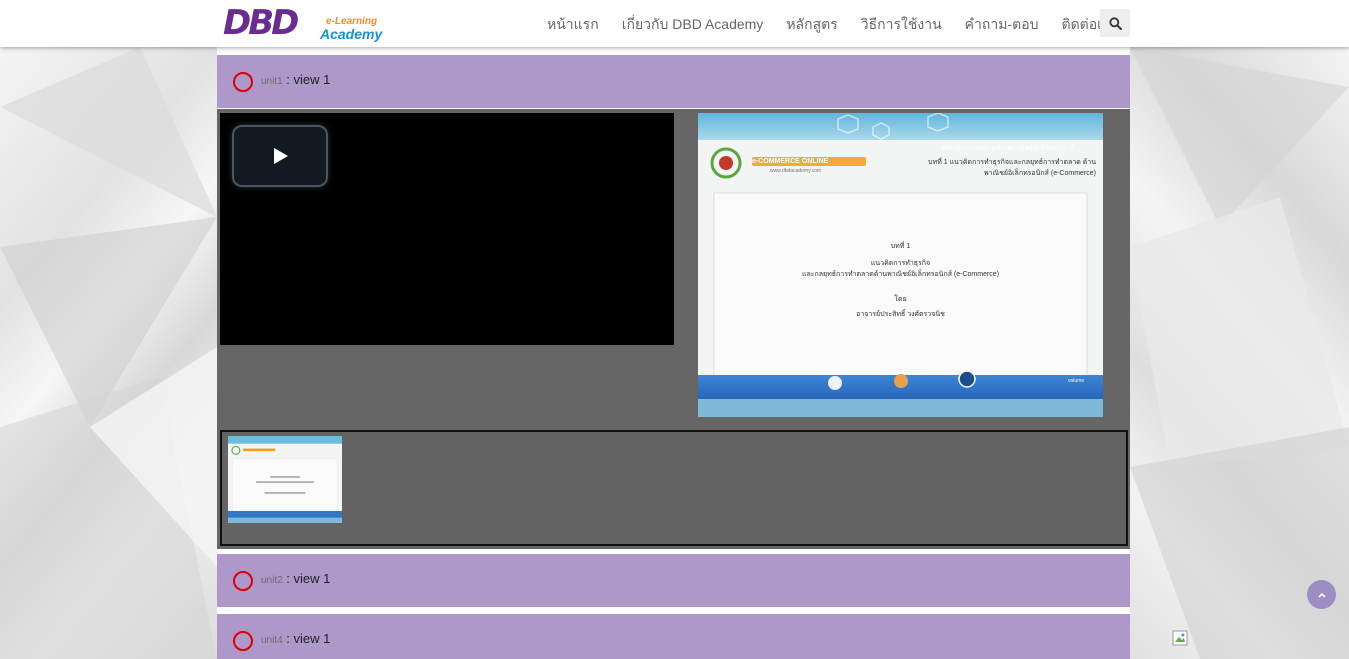 This screenshot has width=1349, height=659. What do you see at coordinates (693, 25) in the screenshot?
I see `nav-about: เกี่ยวกับ DBD Academy` at bounding box center [693, 25].